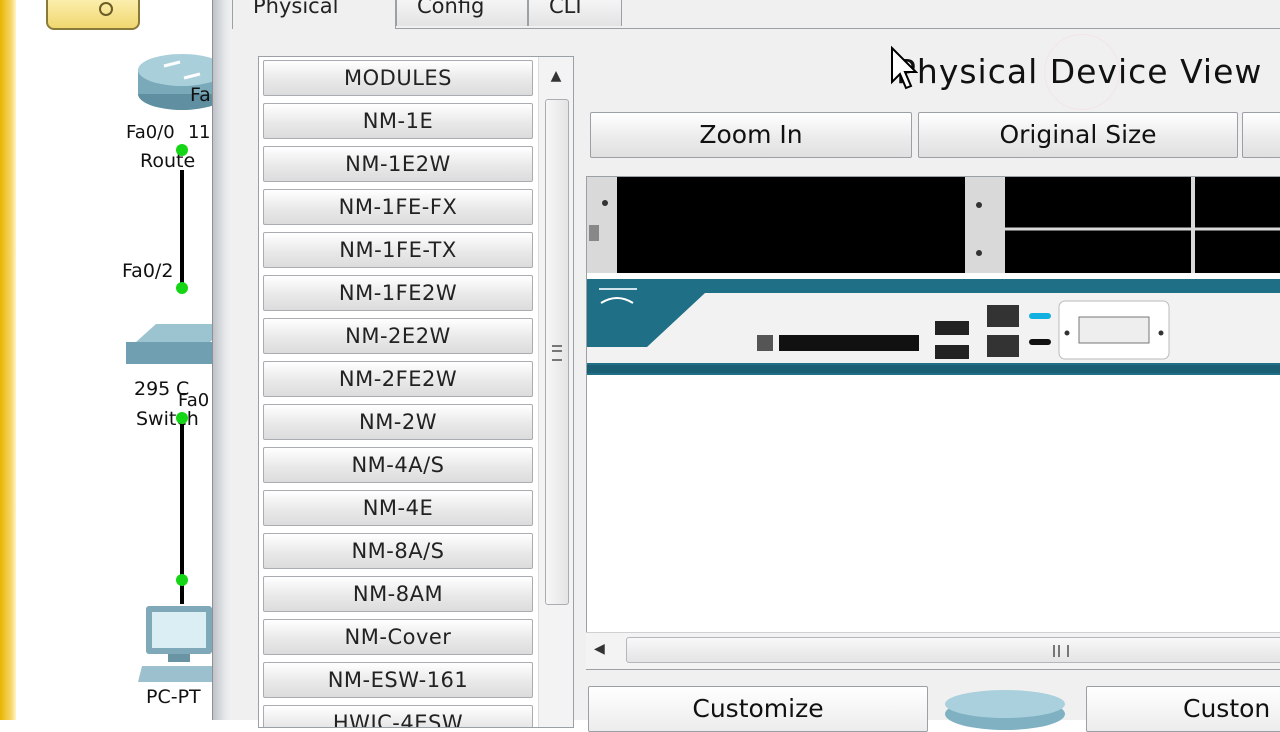  I want to click on original-size-button: Original Size, so click(1078, 135).